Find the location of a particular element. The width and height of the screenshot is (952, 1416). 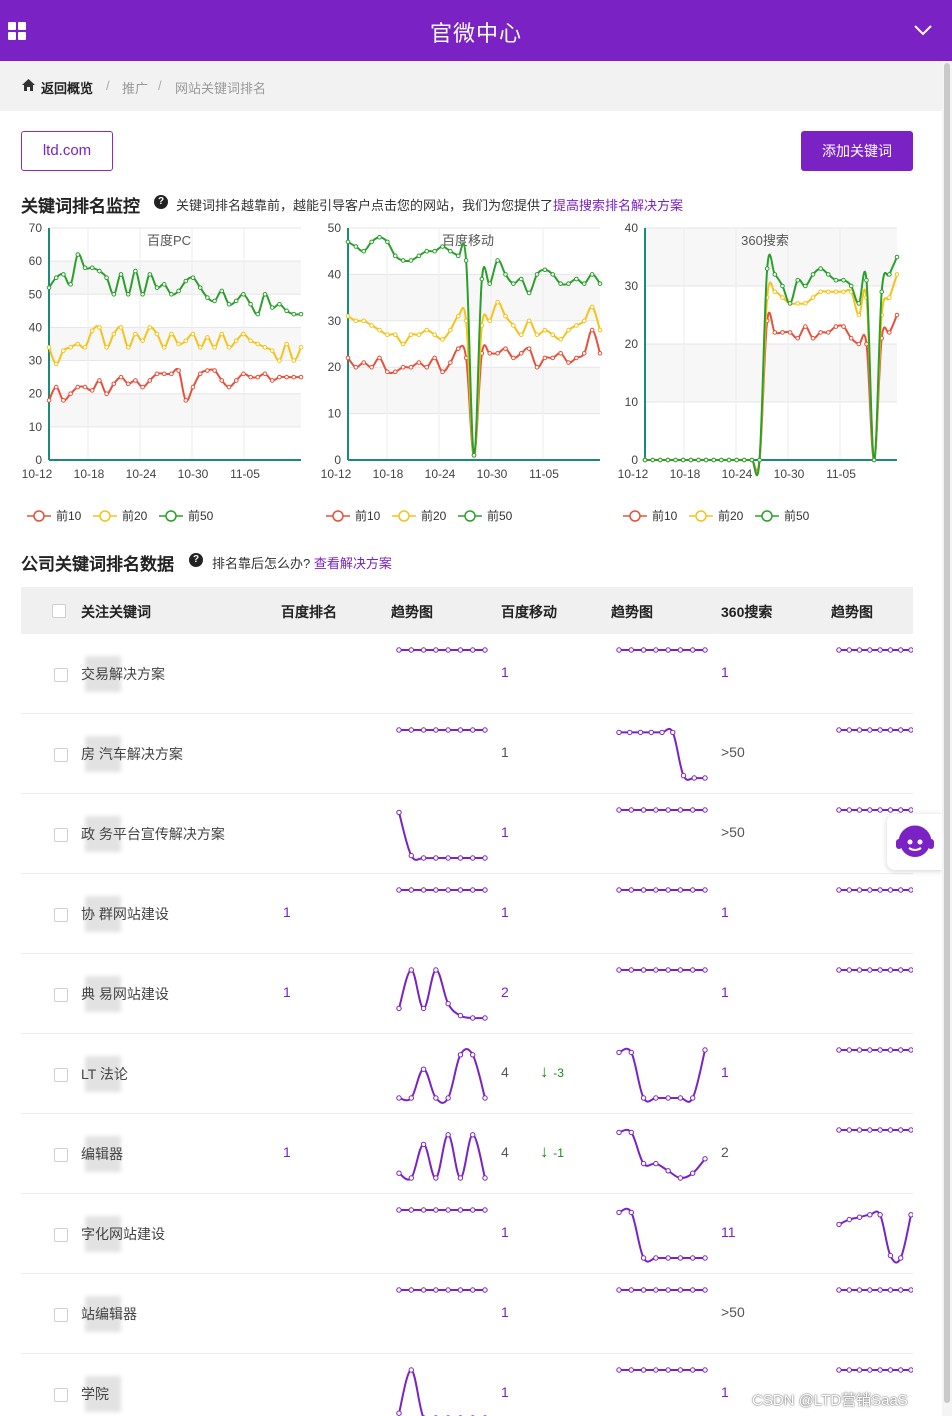

header-360-search: 360搜索 is located at coordinates (746, 612).